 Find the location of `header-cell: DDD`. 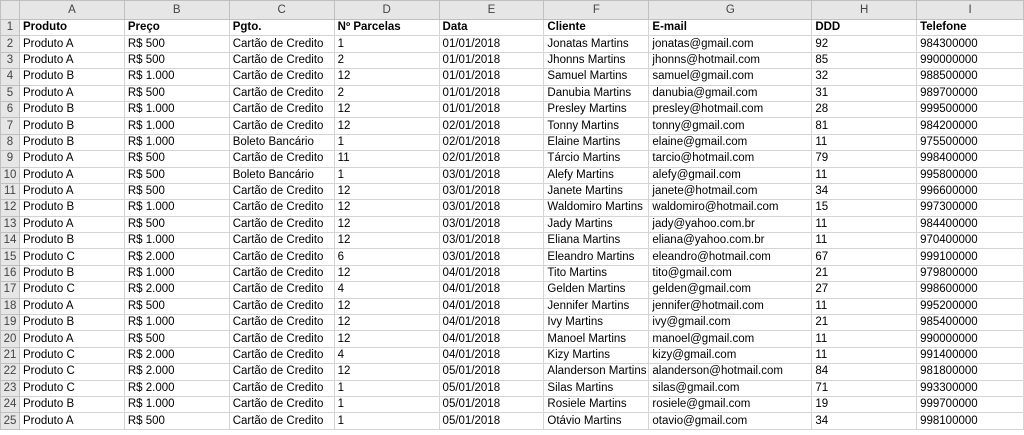

header-cell: DDD is located at coordinates (864, 27).